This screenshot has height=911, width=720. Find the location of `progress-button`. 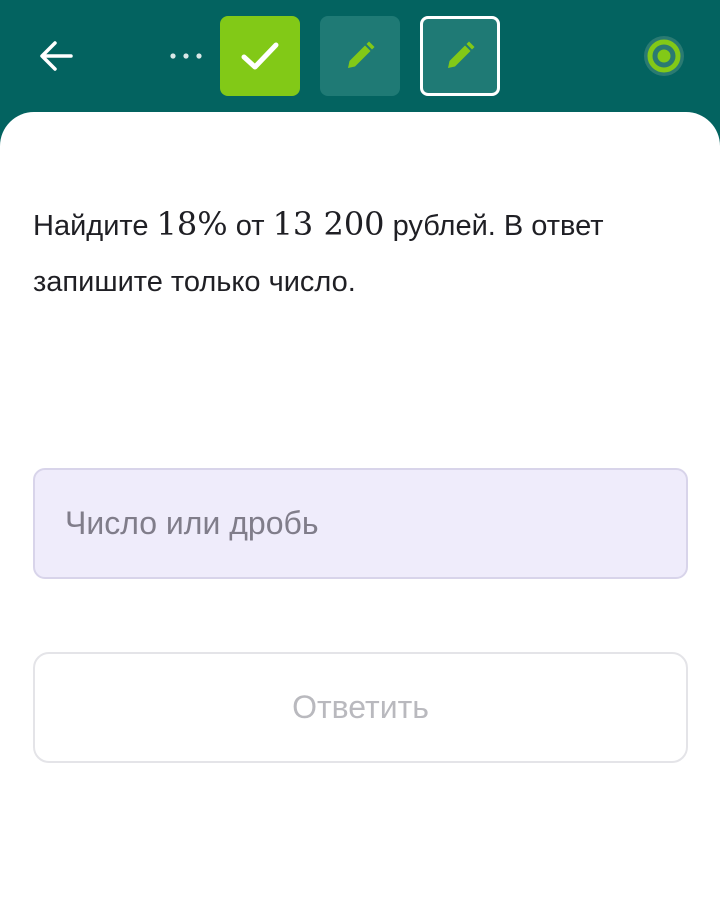

progress-button is located at coordinates (664, 56).